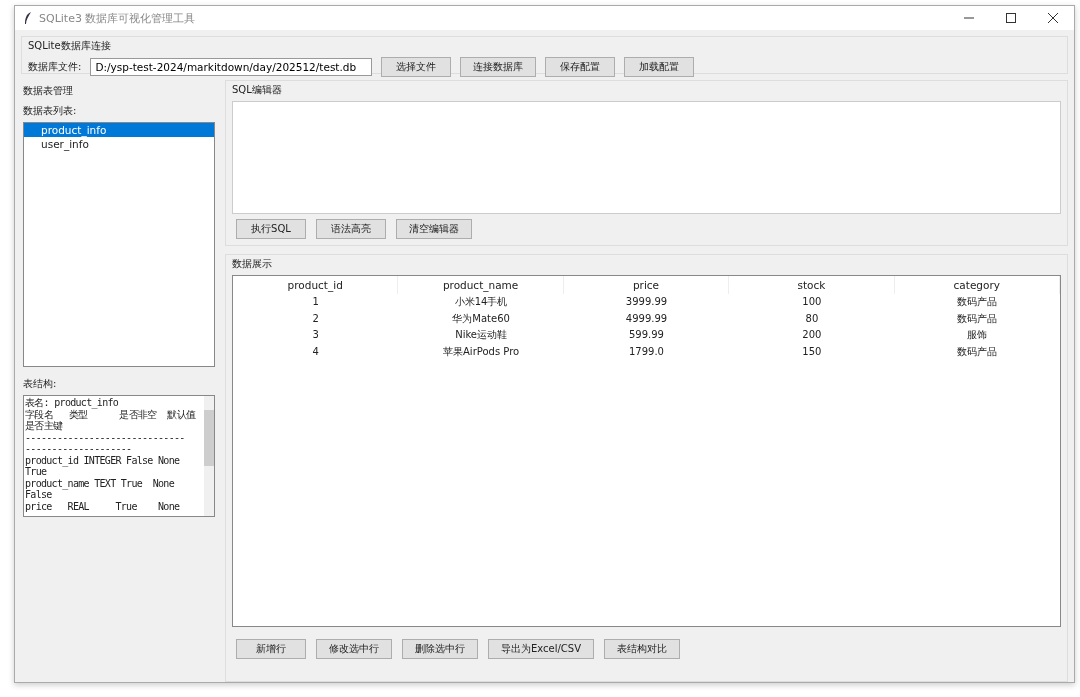 The height and width of the screenshot is (697, 1080). Describe the element at coordinates (38, 495) in the screenshot. I see `structure-line: False` at that location.